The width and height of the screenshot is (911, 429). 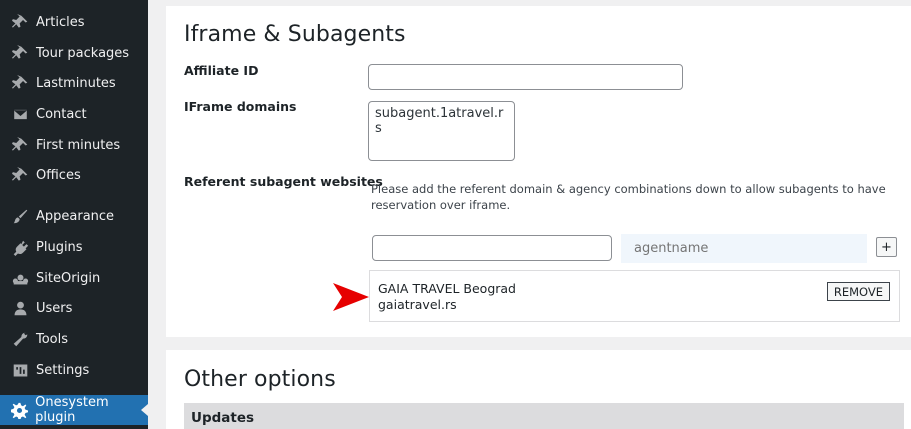 I want to click on sidebar-item-label: Onesystem plugin, so click(x=72, y=410).